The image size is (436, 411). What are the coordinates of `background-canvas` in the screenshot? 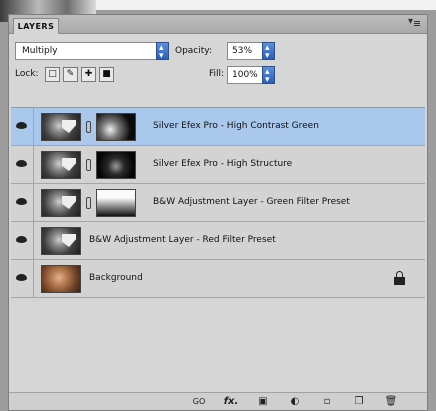 It's located at (266, 5).